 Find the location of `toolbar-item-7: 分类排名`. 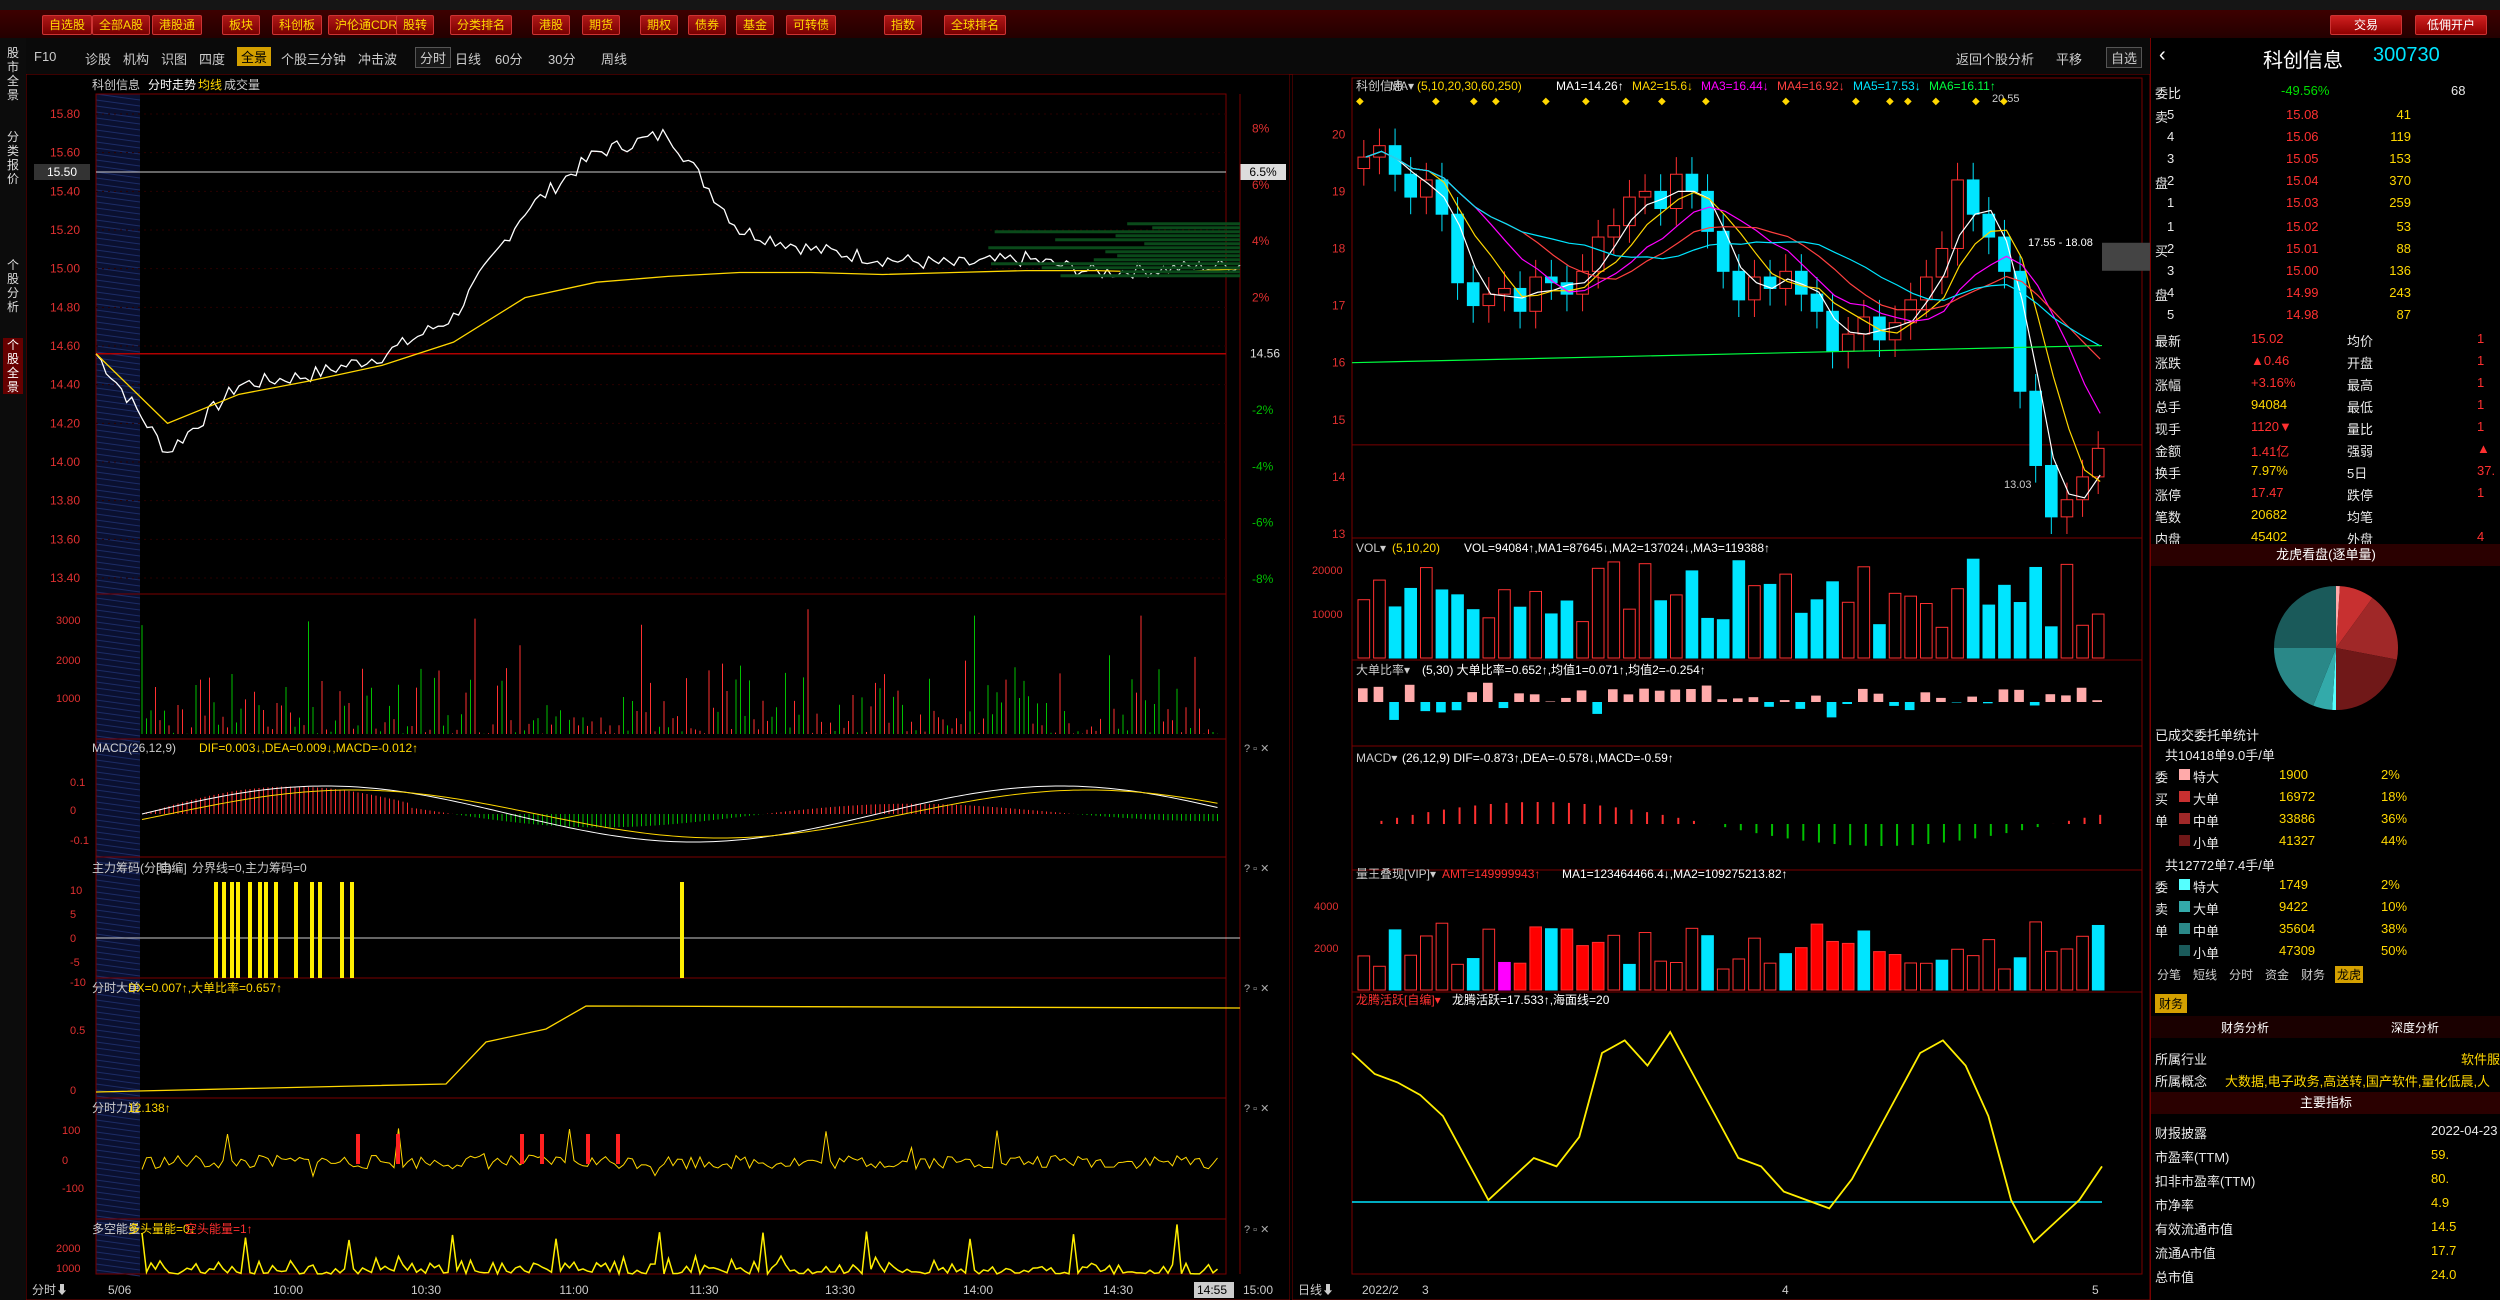

toolbar-item-7: 分类排名 is located at coordinates (481, 25).